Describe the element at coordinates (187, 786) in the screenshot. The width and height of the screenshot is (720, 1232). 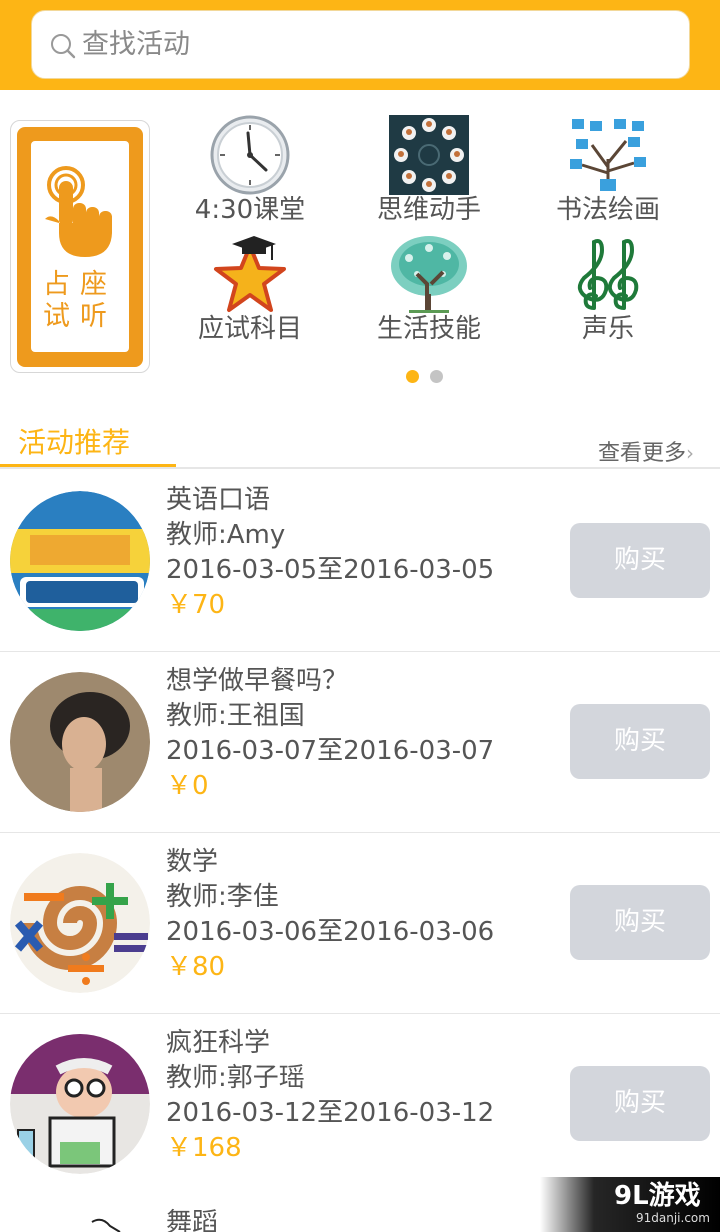
I see `activity-price: ￥0` at that location.